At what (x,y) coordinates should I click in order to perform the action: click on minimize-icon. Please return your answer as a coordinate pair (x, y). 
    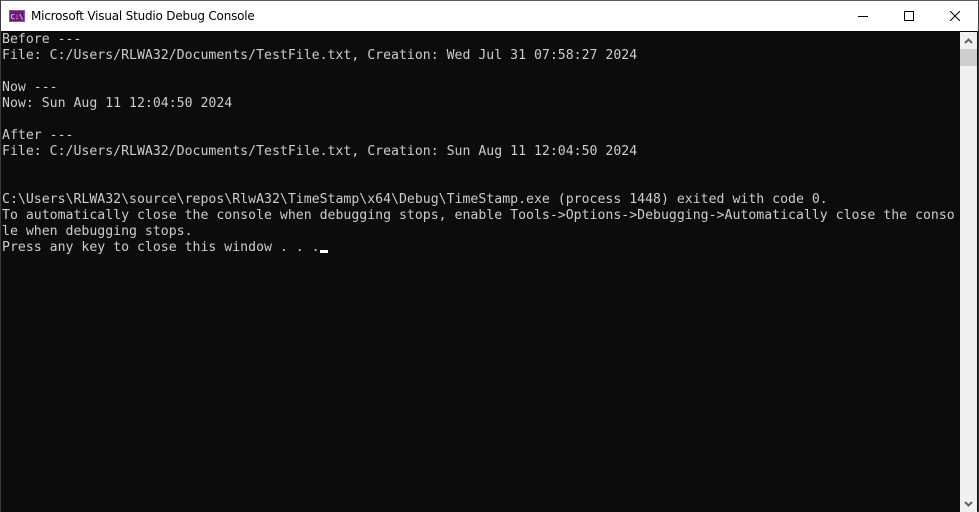
    Looking at the image, I should click on (863, 16).